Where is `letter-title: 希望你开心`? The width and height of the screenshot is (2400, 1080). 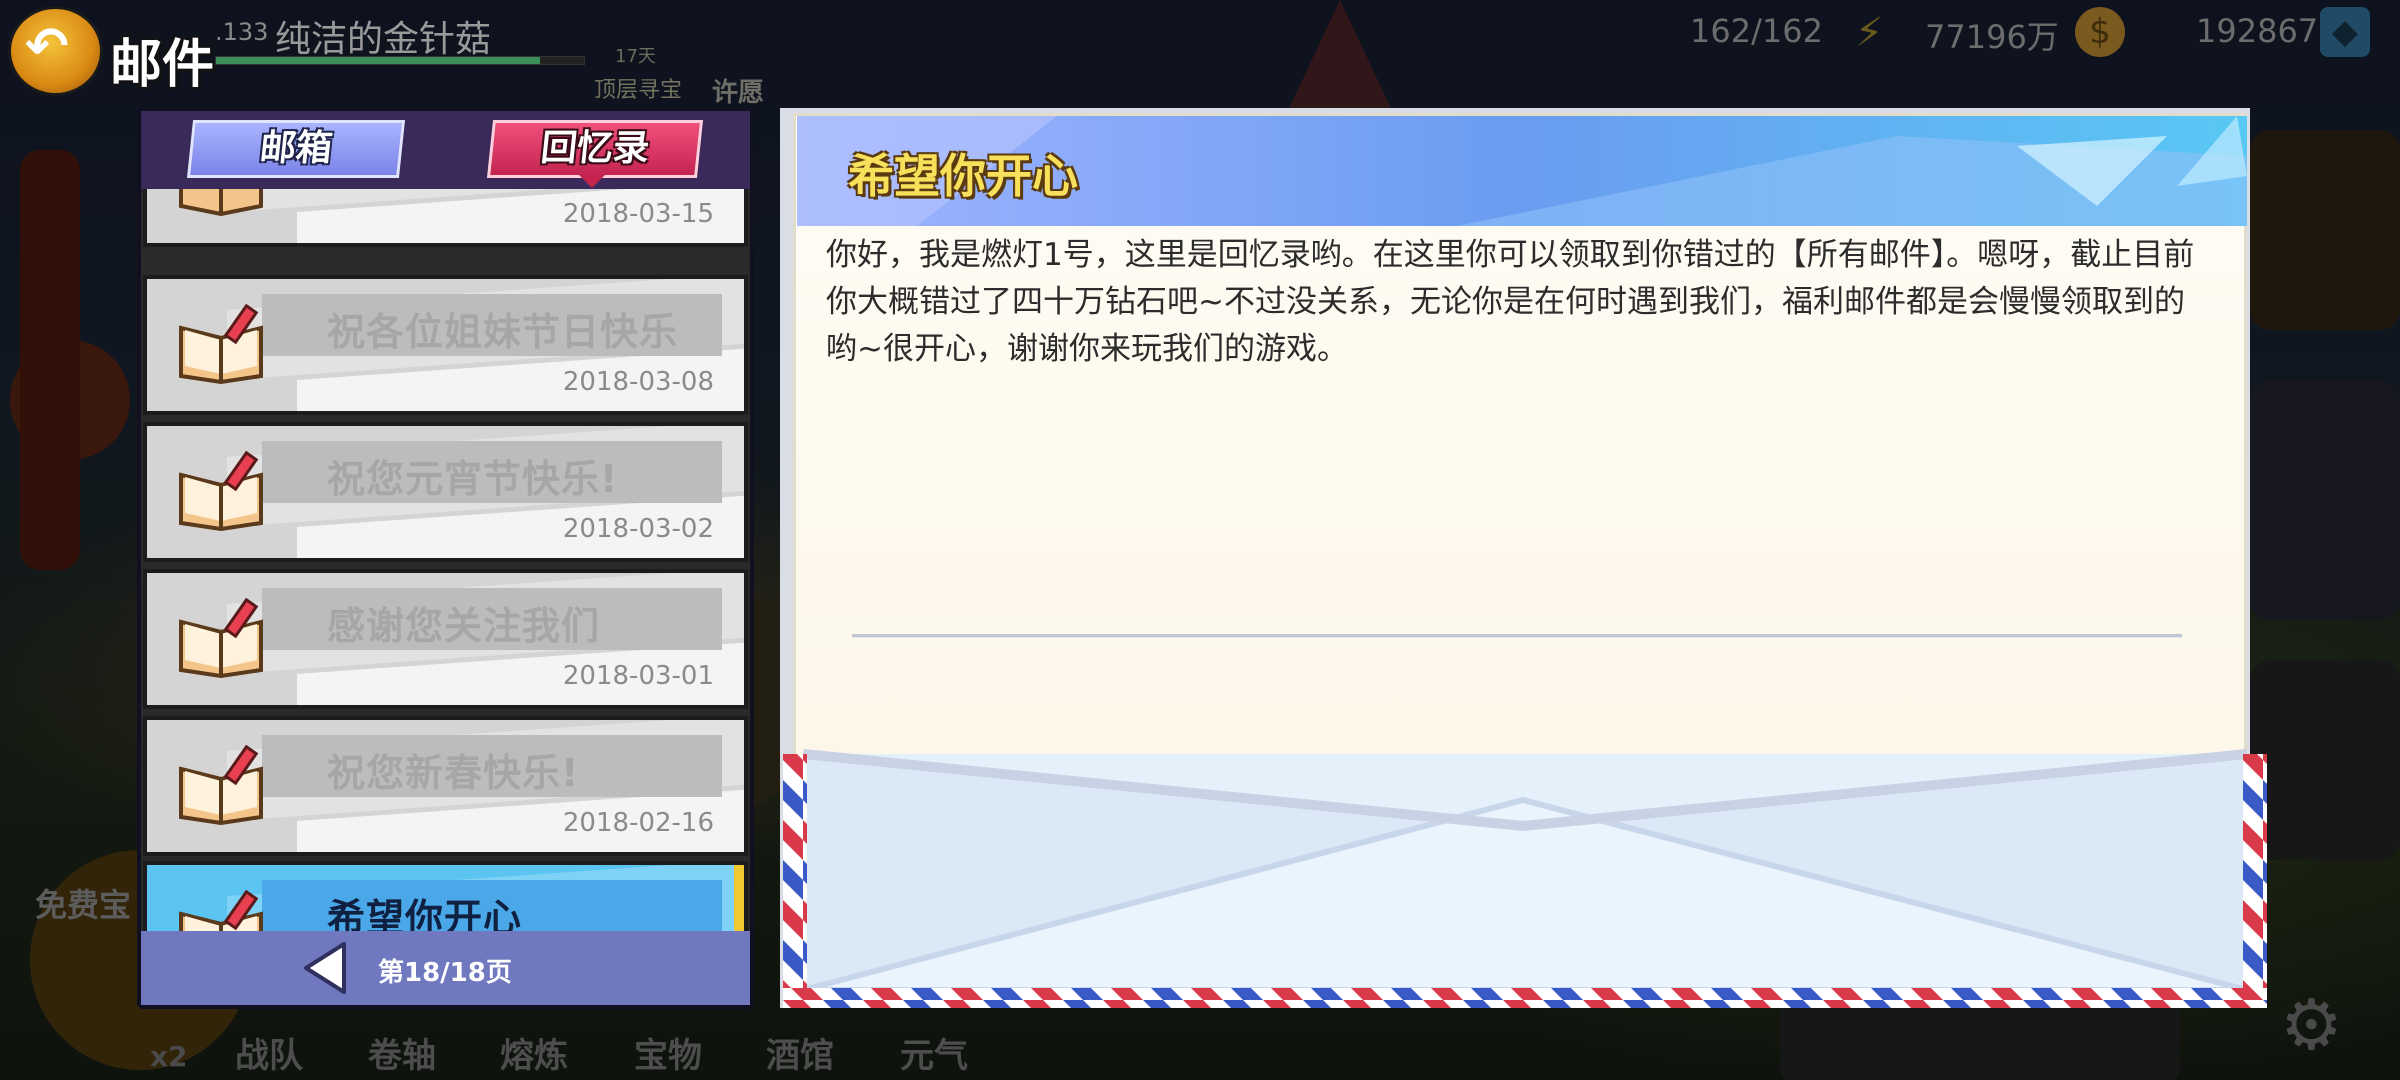
letter-title: 希望你开心 is located at coordinates (963, 176).